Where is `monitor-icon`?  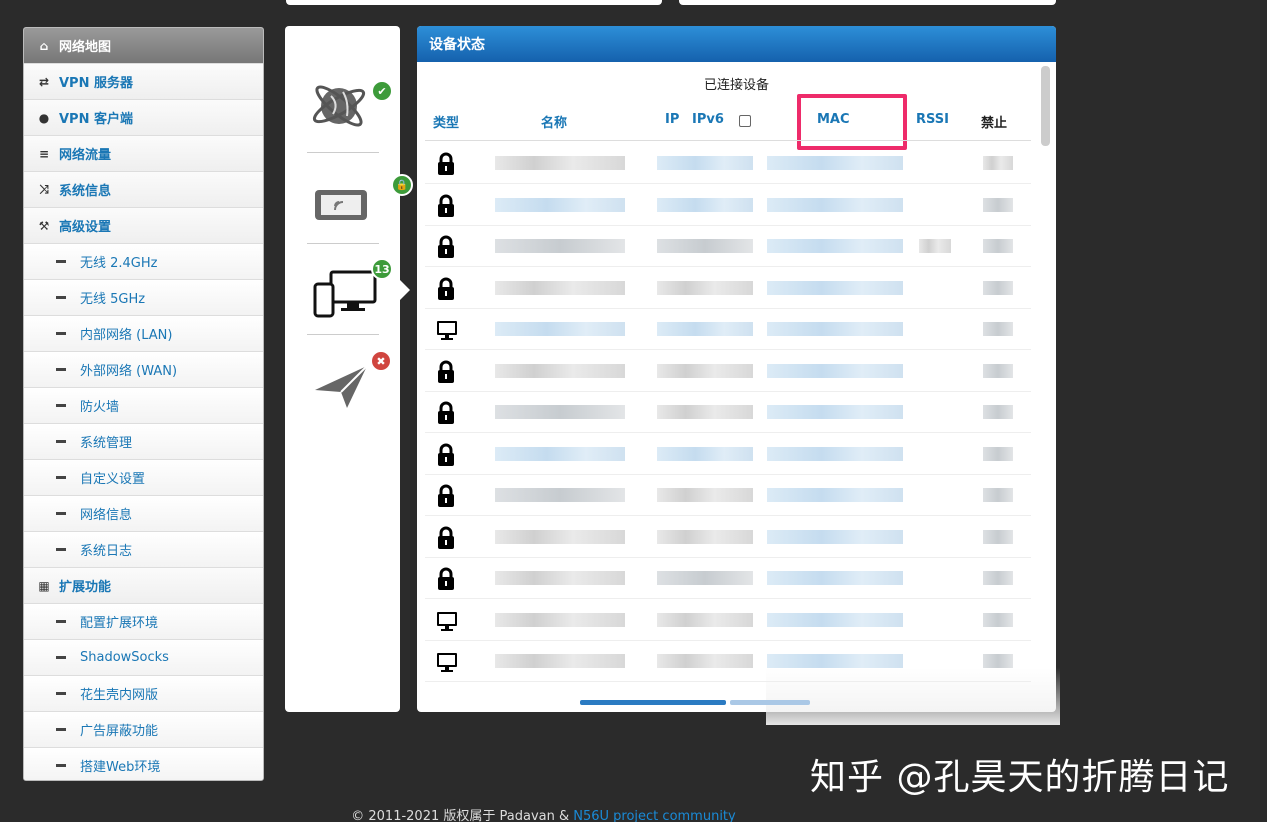
monitor-icon is located at coordinates (447, 662).